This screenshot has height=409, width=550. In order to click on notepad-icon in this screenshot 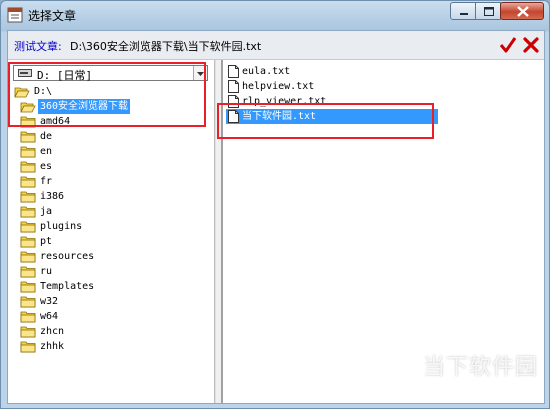, I will do `click(15, 15)`.